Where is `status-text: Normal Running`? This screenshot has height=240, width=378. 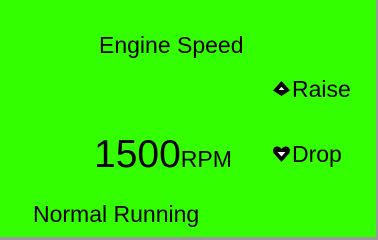
status-text: Normal Running is located at coordinates (116, 214).